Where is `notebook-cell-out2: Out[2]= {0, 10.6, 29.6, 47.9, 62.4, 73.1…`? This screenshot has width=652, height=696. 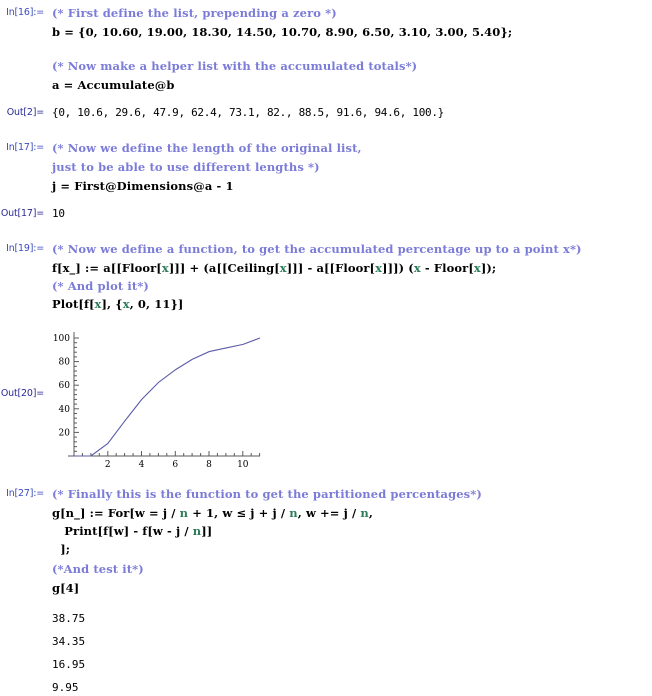 notebook-cell-out2: Out[2]= {0, 10.6, 29.6, 47.9, 62.4, 73.1… is located at coordinates (326, 113).